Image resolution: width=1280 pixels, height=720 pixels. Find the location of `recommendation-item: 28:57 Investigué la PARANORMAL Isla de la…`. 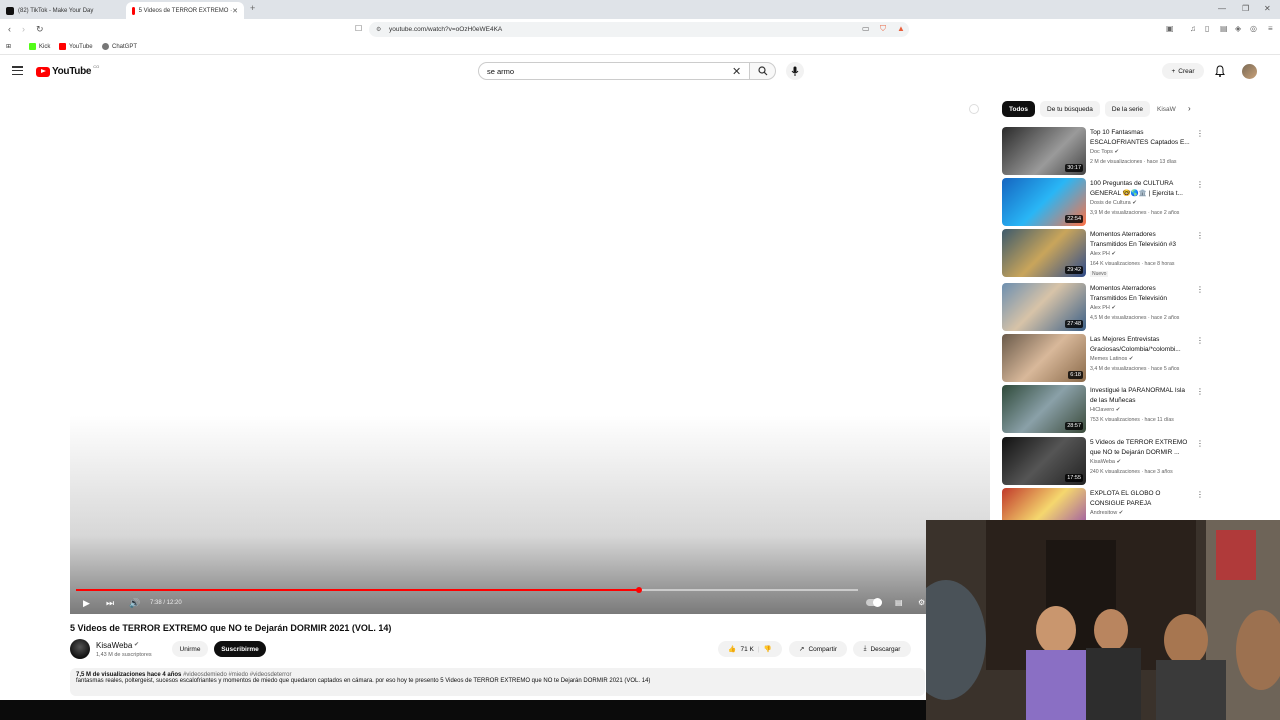

recommendation-item: 28:57 Investigué la PARANORMAL Isla de la… is located at coordinates (1103, 409).